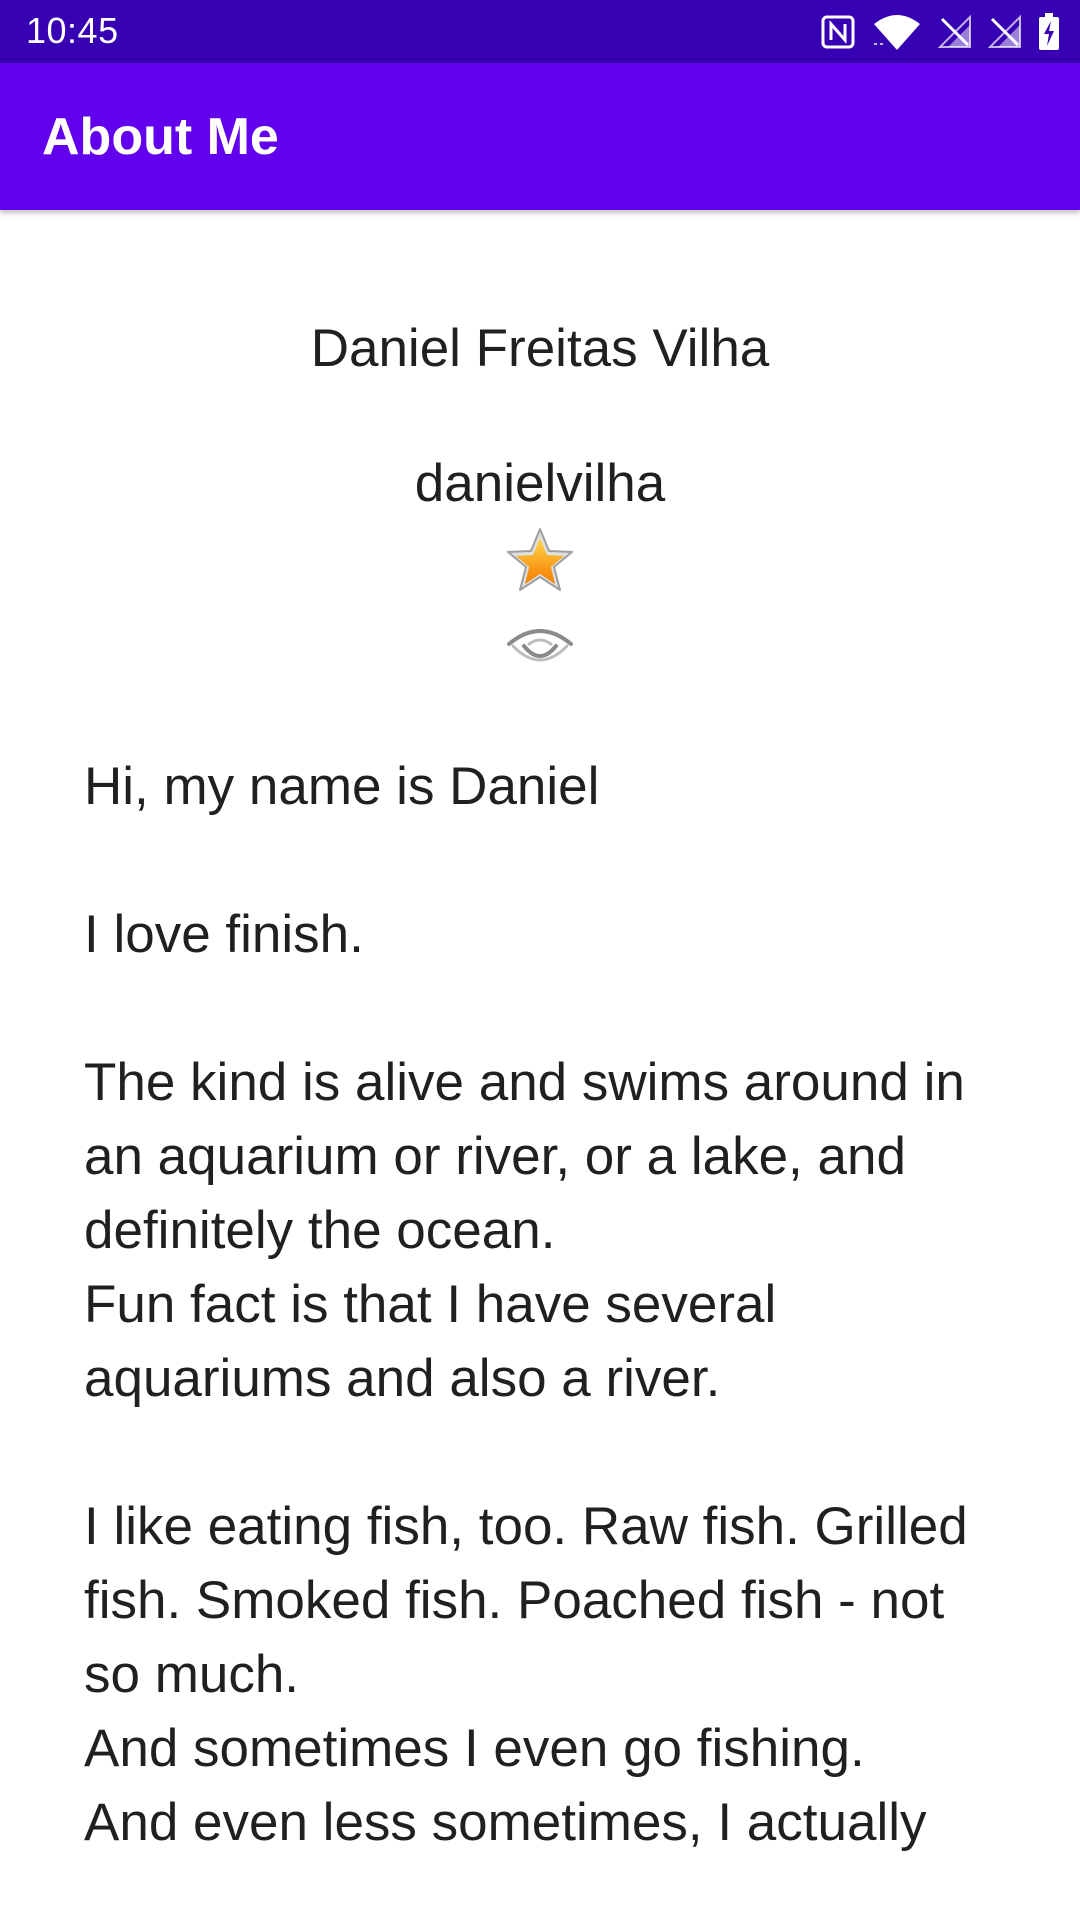 The image size is (1080, 1920). I want to click on status-icons, so click(940, 32).